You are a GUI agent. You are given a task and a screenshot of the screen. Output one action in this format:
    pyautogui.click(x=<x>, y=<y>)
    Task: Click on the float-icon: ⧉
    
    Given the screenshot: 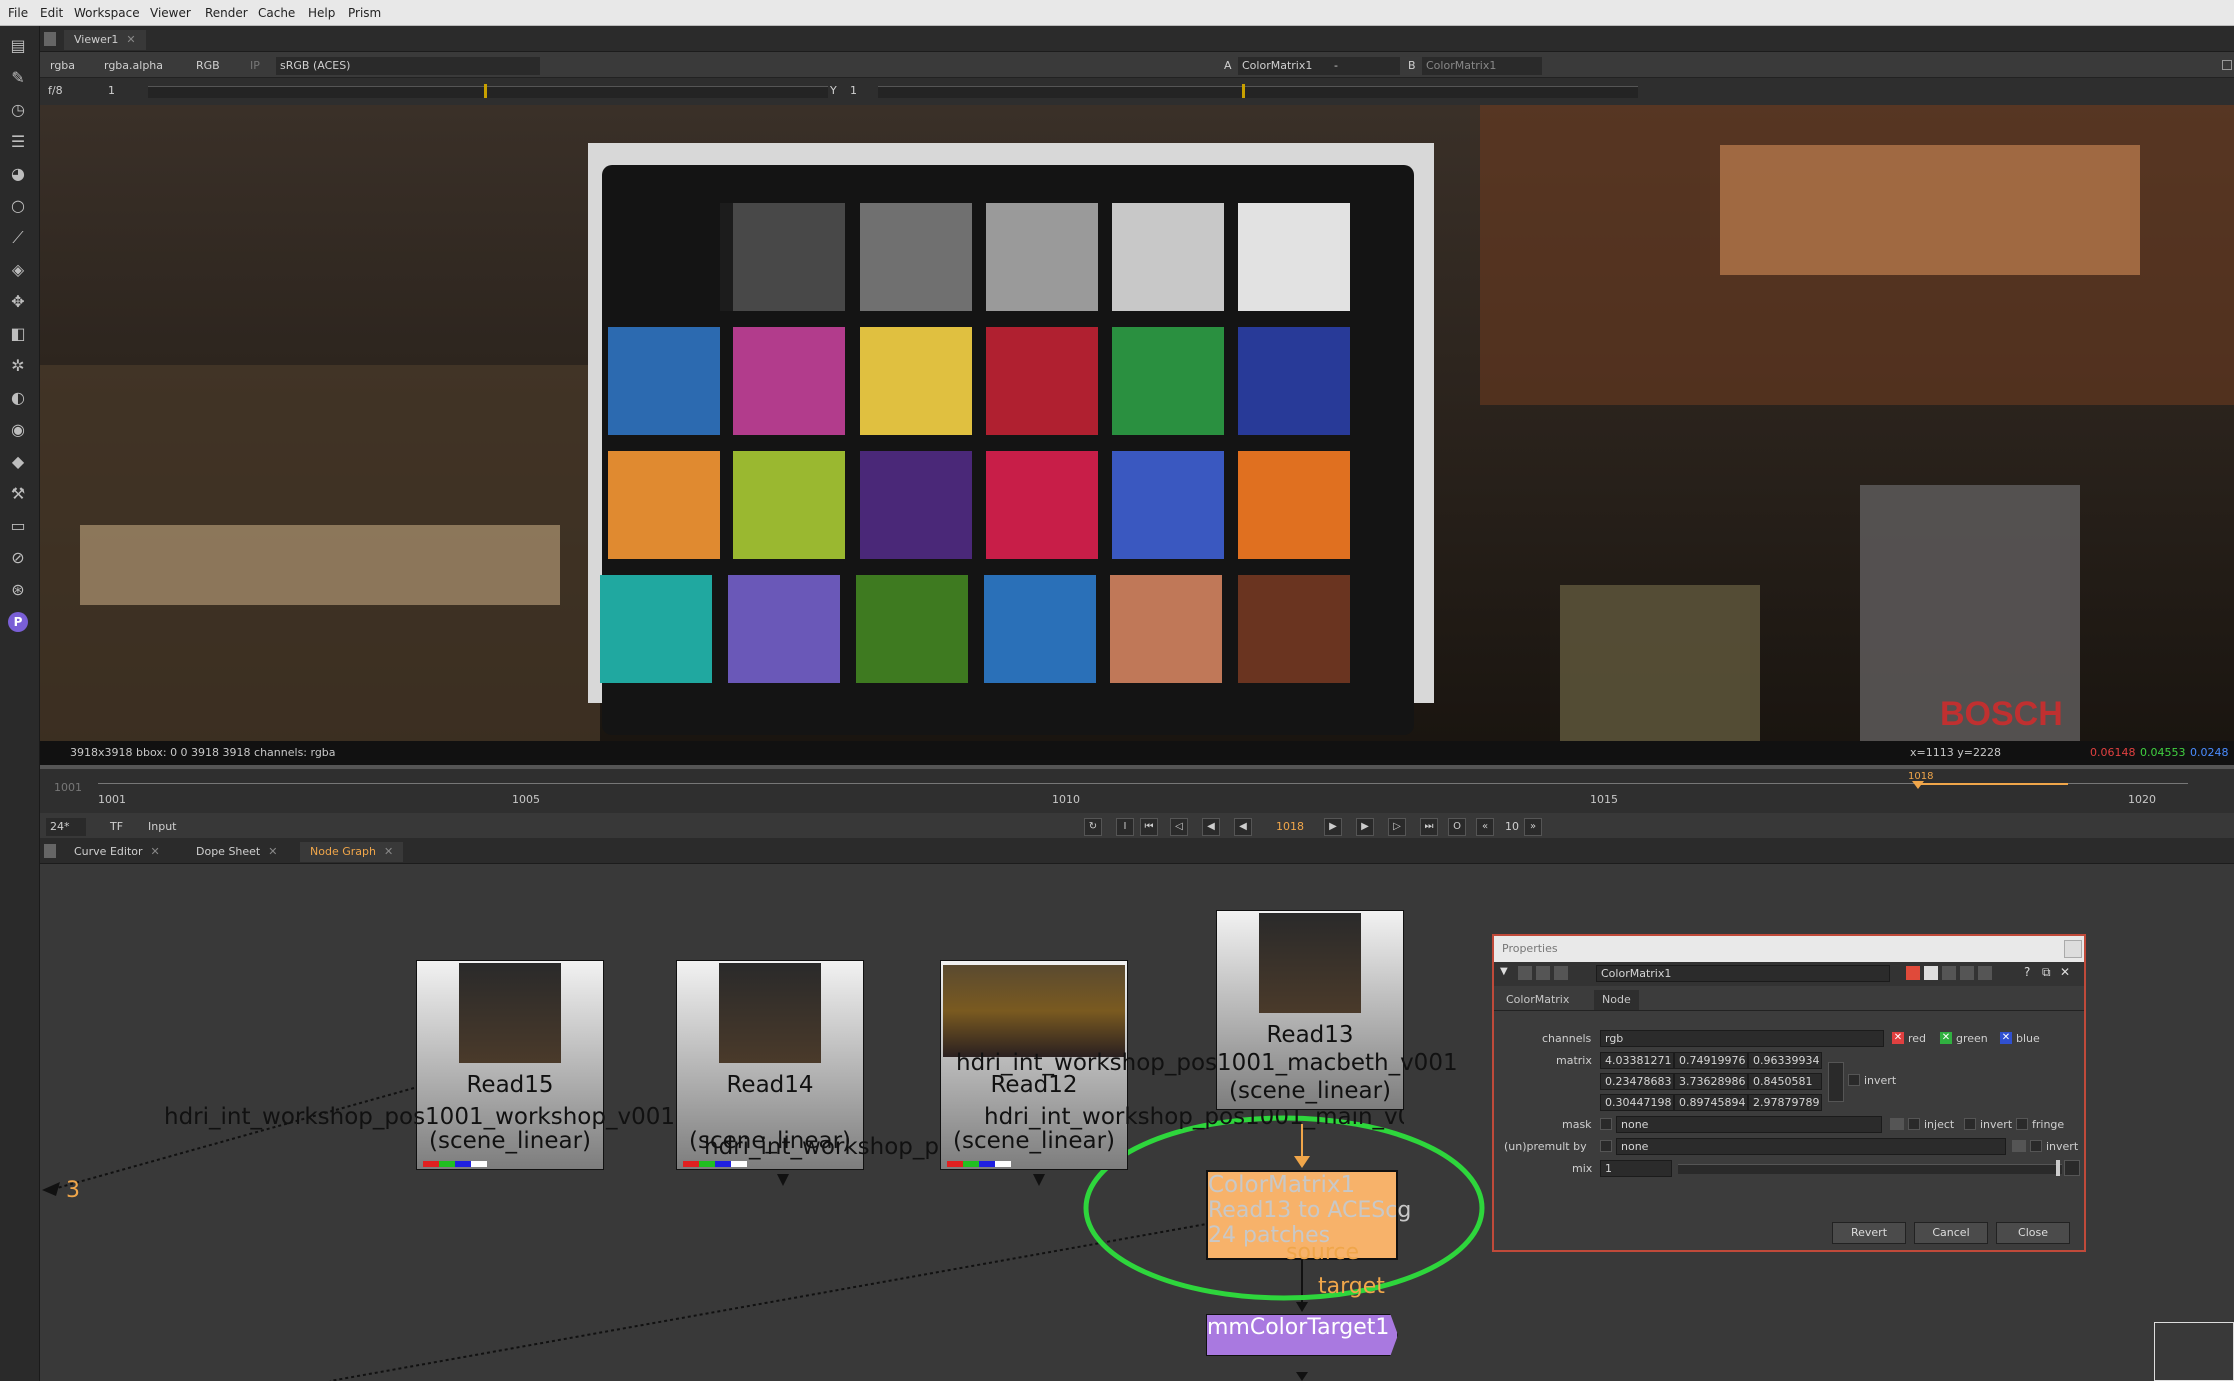 What is the action you would take?
    pyautogui.click(x=2046, y=972)
    